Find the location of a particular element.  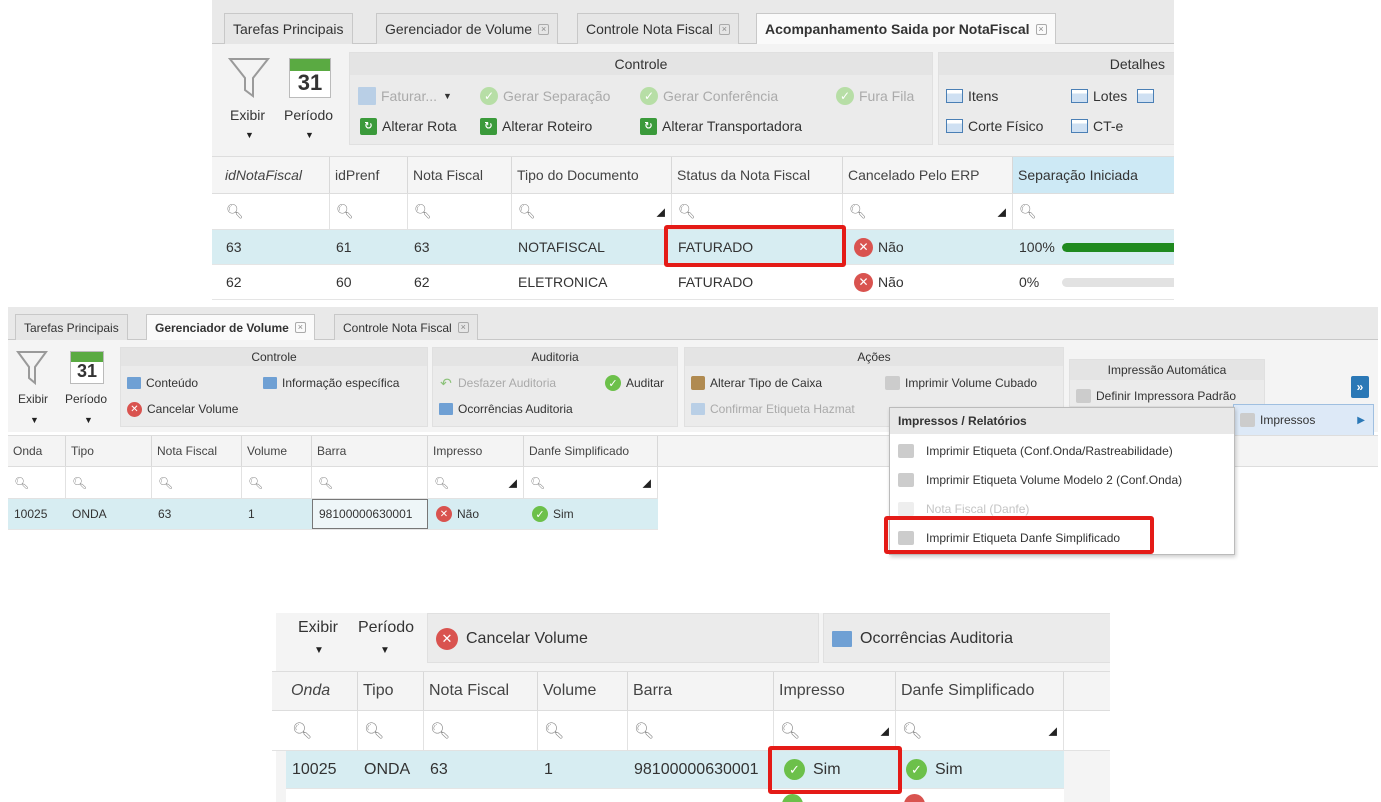

lotes-button: Lotes is located at coordinates (1115, 96).